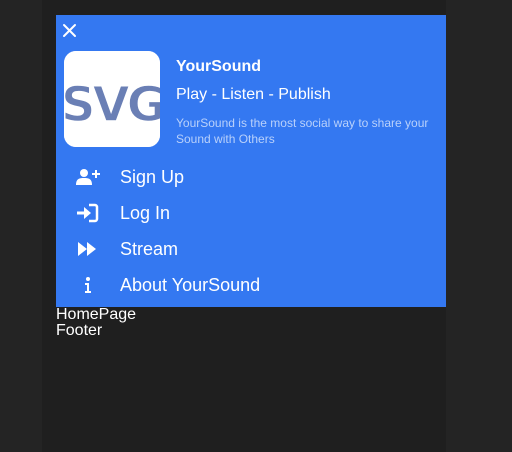 This screenshot has height=452, width=512. Describe the element at coordinates (219, 66) in the screenshot. I see `app-name: YourSound` at that location.